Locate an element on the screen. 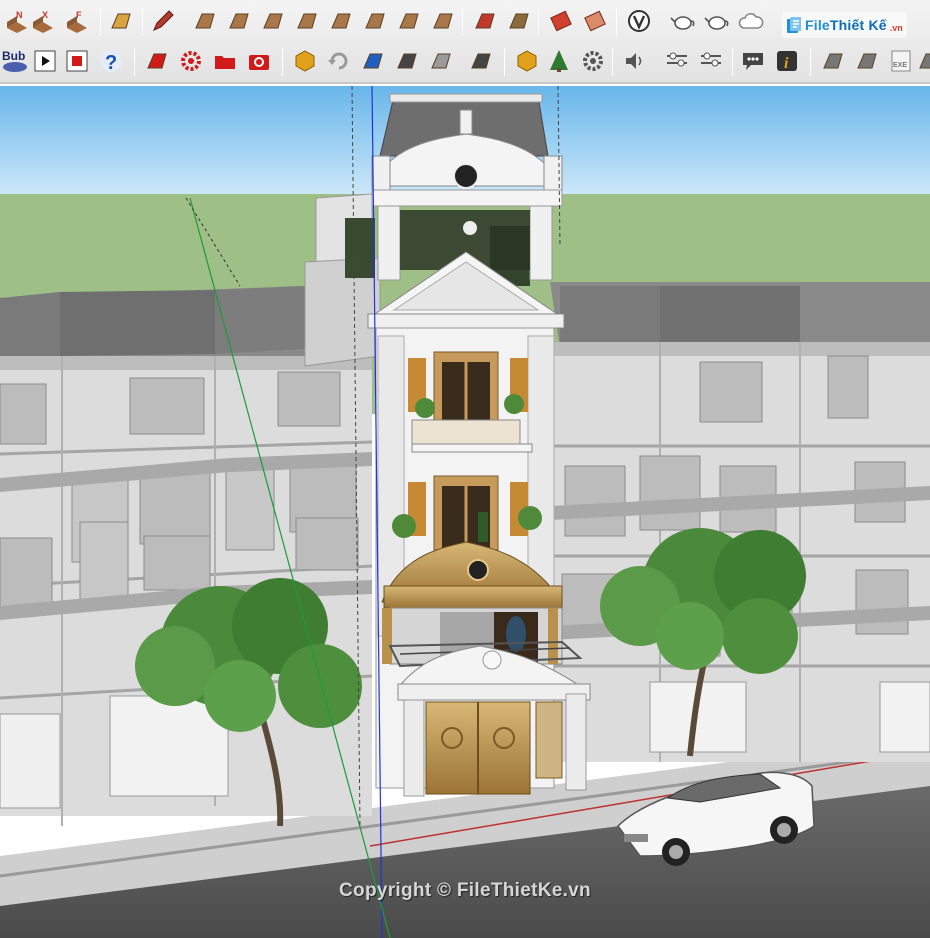 The image size is (930, 938). pencil-tool-icon is located at coordinates (163, 20).